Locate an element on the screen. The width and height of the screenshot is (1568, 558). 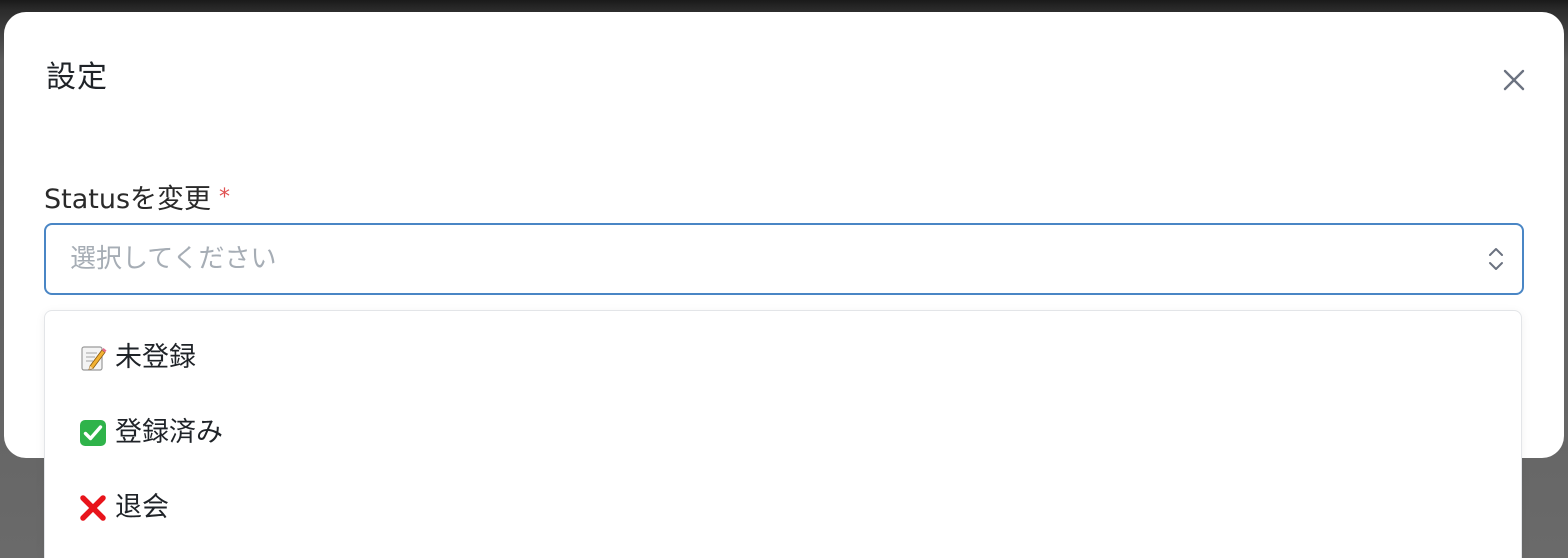
memo-pencil-icon is located at coordinates (94, 358).